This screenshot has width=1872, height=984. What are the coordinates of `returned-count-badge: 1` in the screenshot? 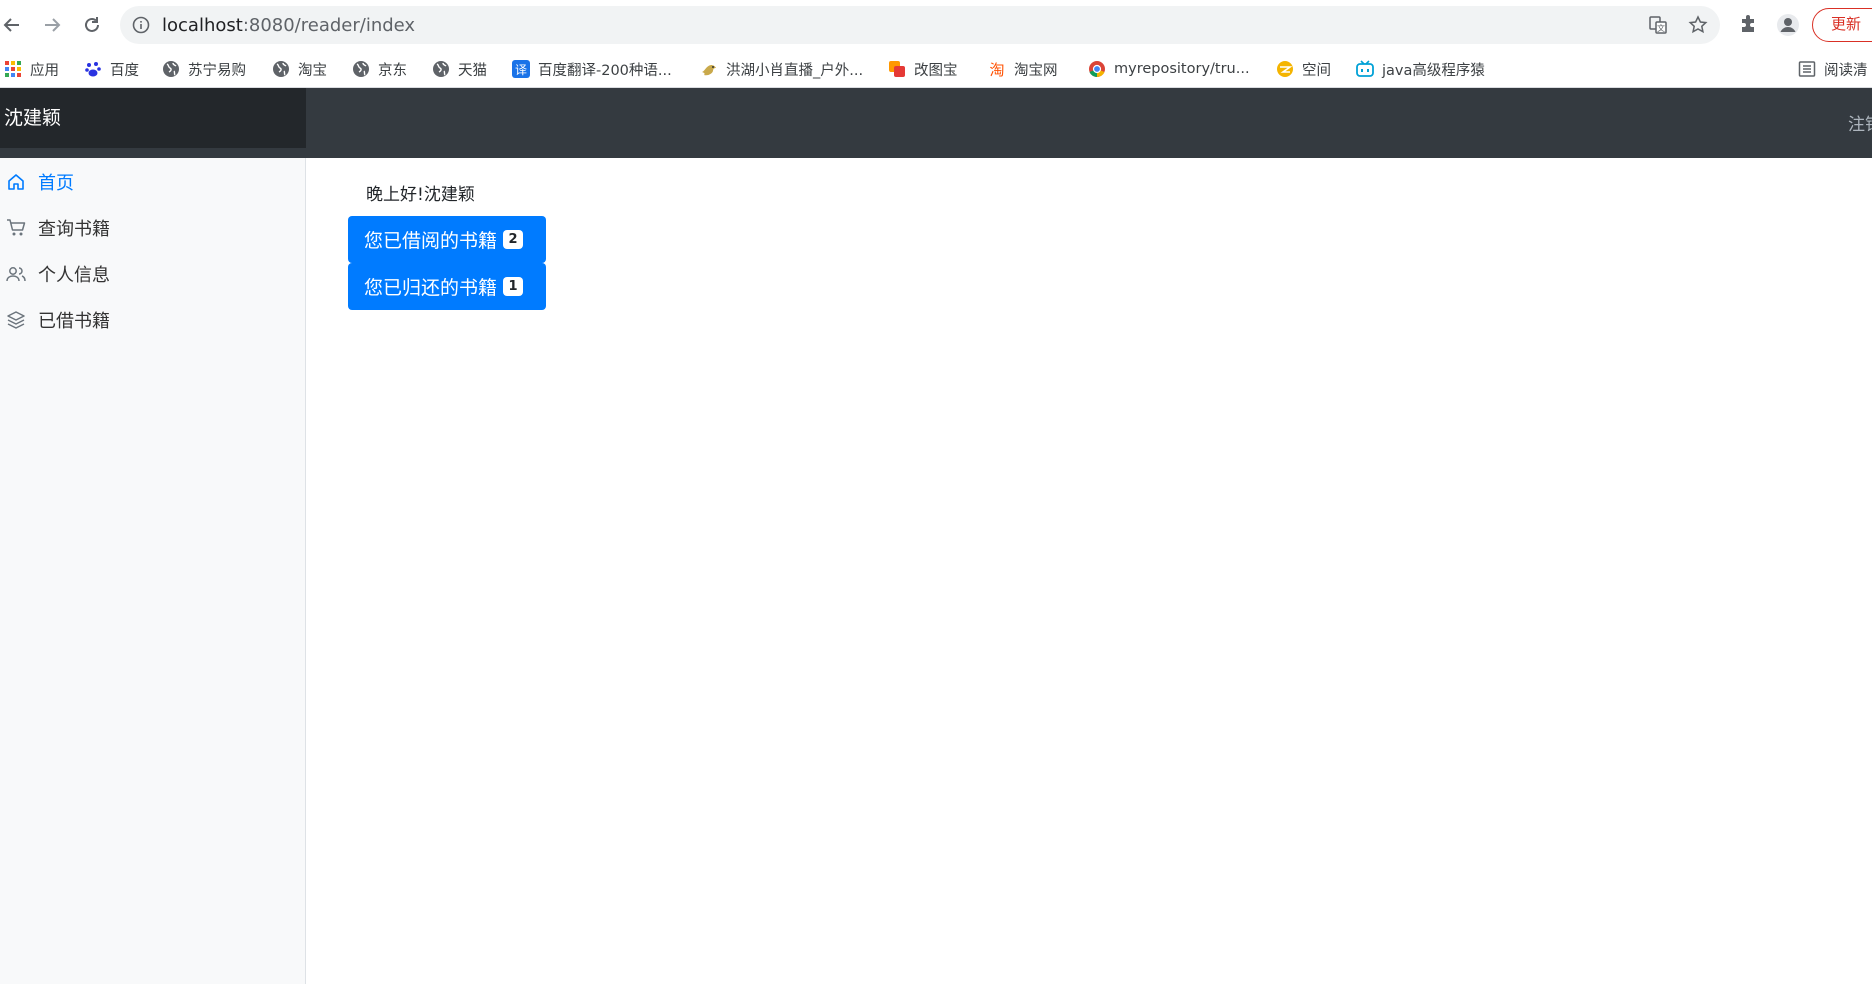 It's located at (513, 286).